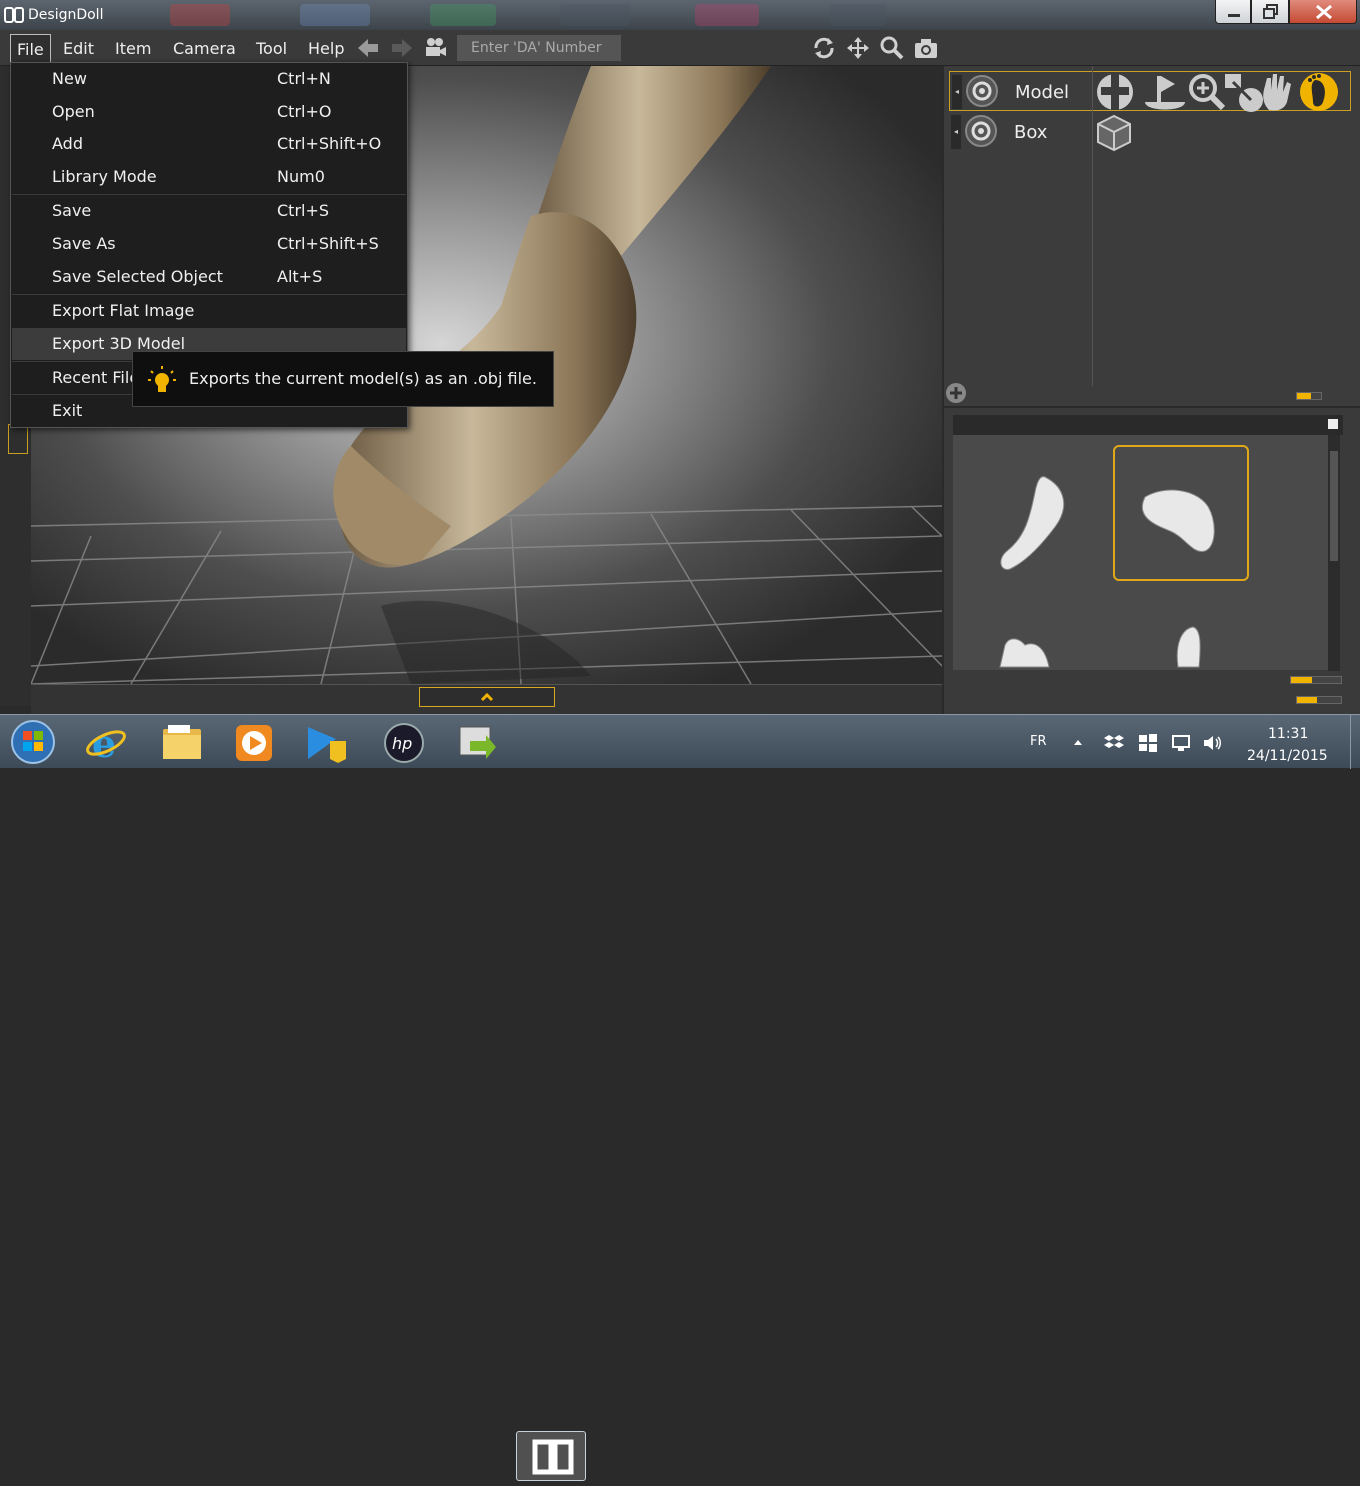 The width and height of the screenshot is (1360, 1486). I want to click on svg-text: e, so click(104, 743).